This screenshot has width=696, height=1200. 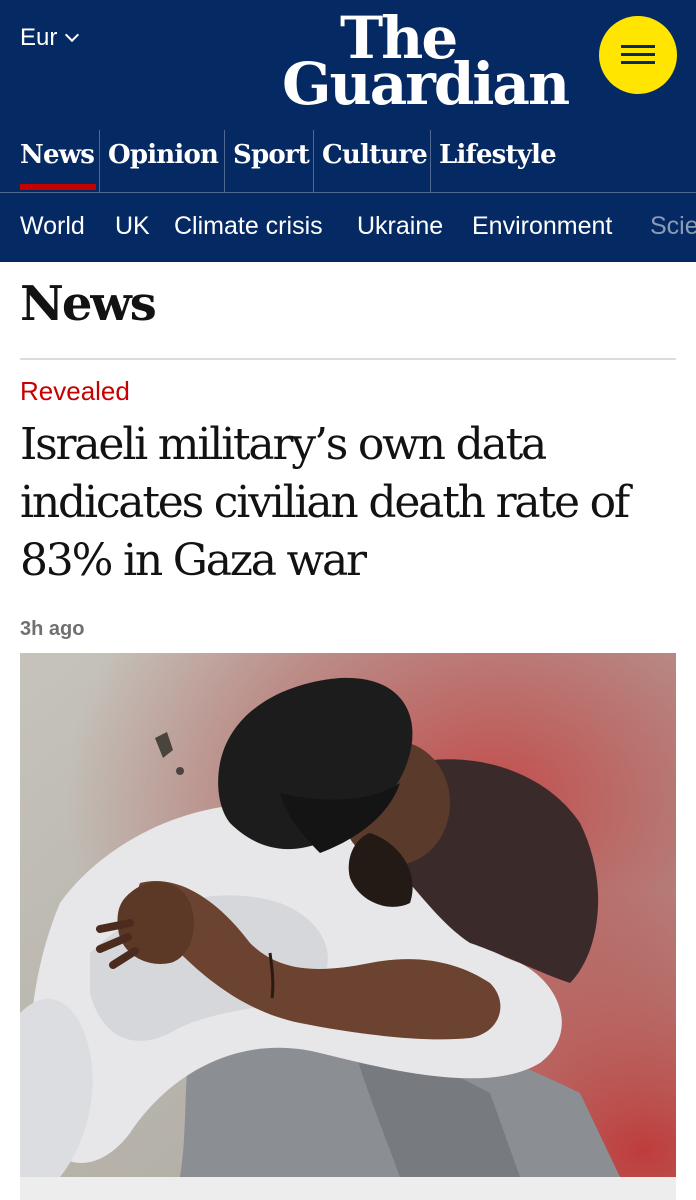 What do you see at coordinates (673, 226) in the screenshot?
I see `subnav-science: Scie` at bounding box center [673, 226].